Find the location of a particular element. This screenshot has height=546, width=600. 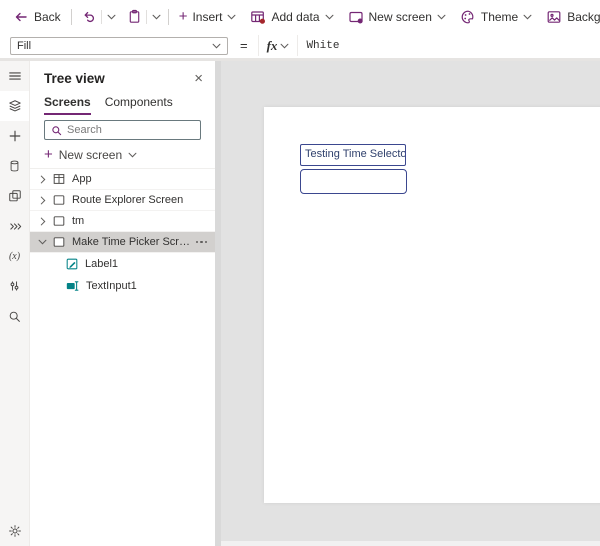

tree-item-label: Label1 is located at coordinates (102, 264).